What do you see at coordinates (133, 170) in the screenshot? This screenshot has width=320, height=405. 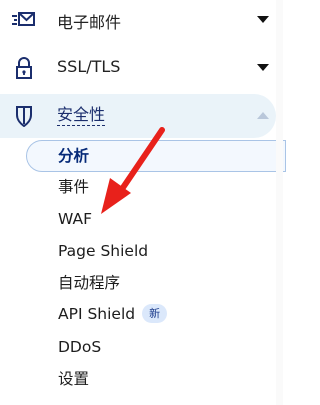 I see `annotation-arrow-icon` at bounding box center [133, 170].